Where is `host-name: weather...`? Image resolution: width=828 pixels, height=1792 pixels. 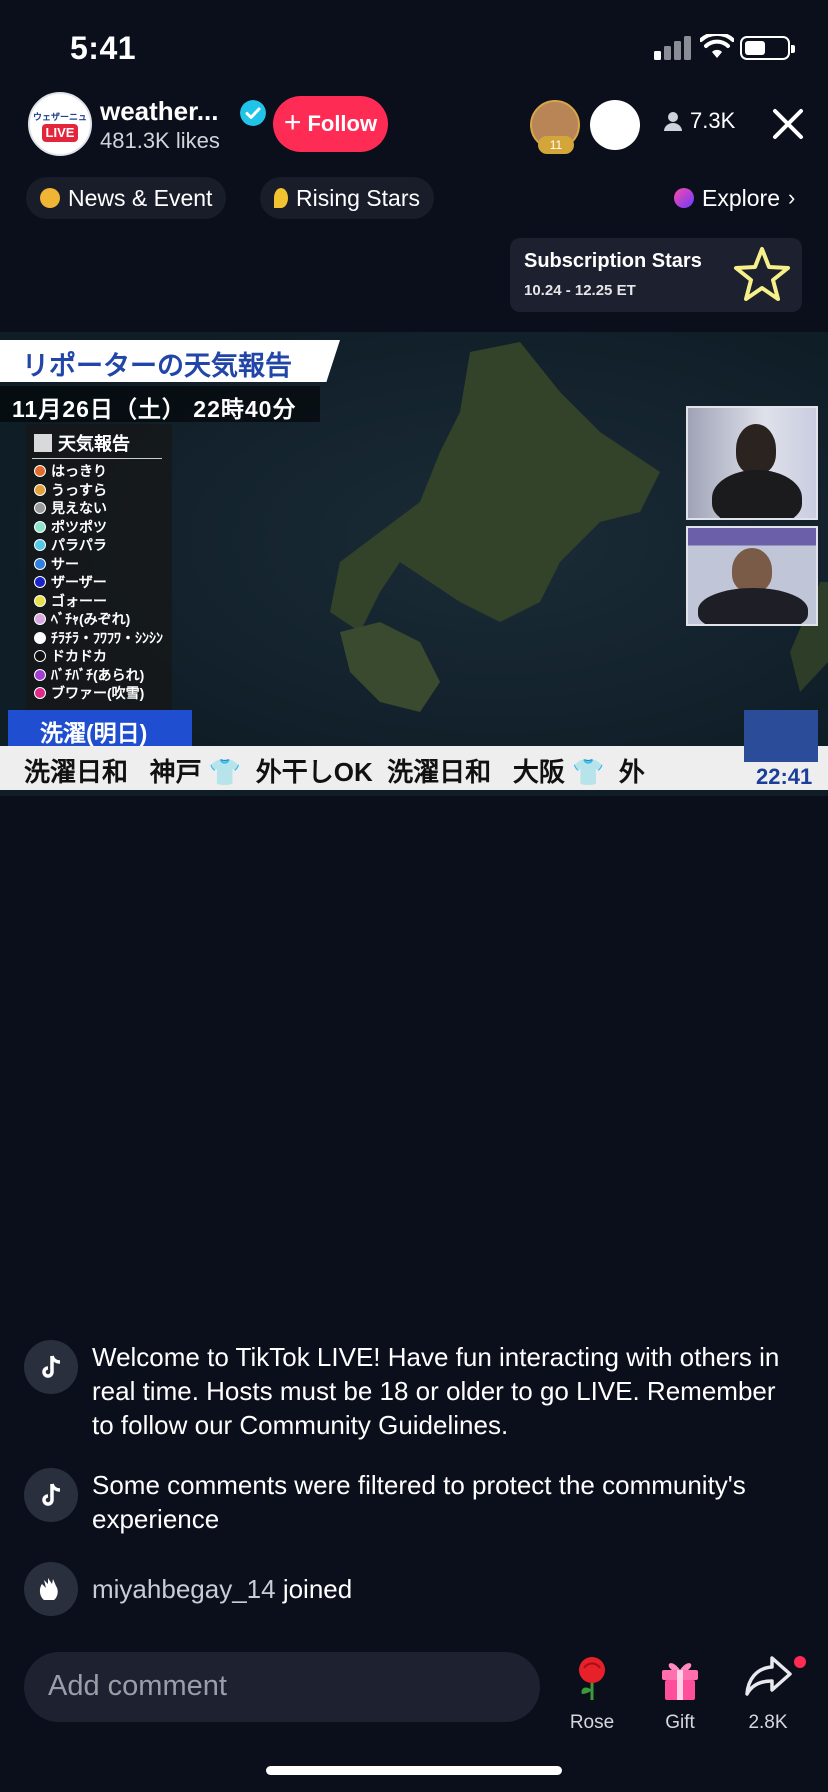
host-name: weather... is located at coordinates (159, 111).